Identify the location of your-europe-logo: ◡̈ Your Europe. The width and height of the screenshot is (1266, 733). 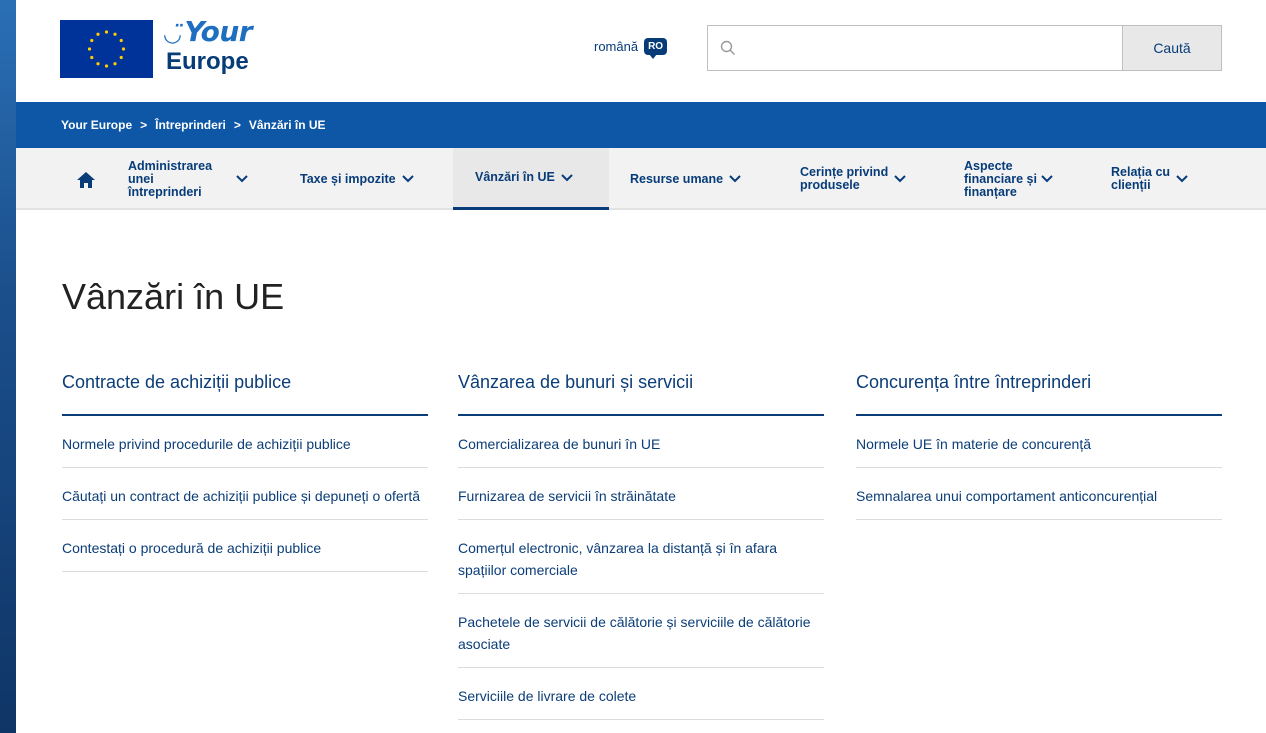
(208, 45).